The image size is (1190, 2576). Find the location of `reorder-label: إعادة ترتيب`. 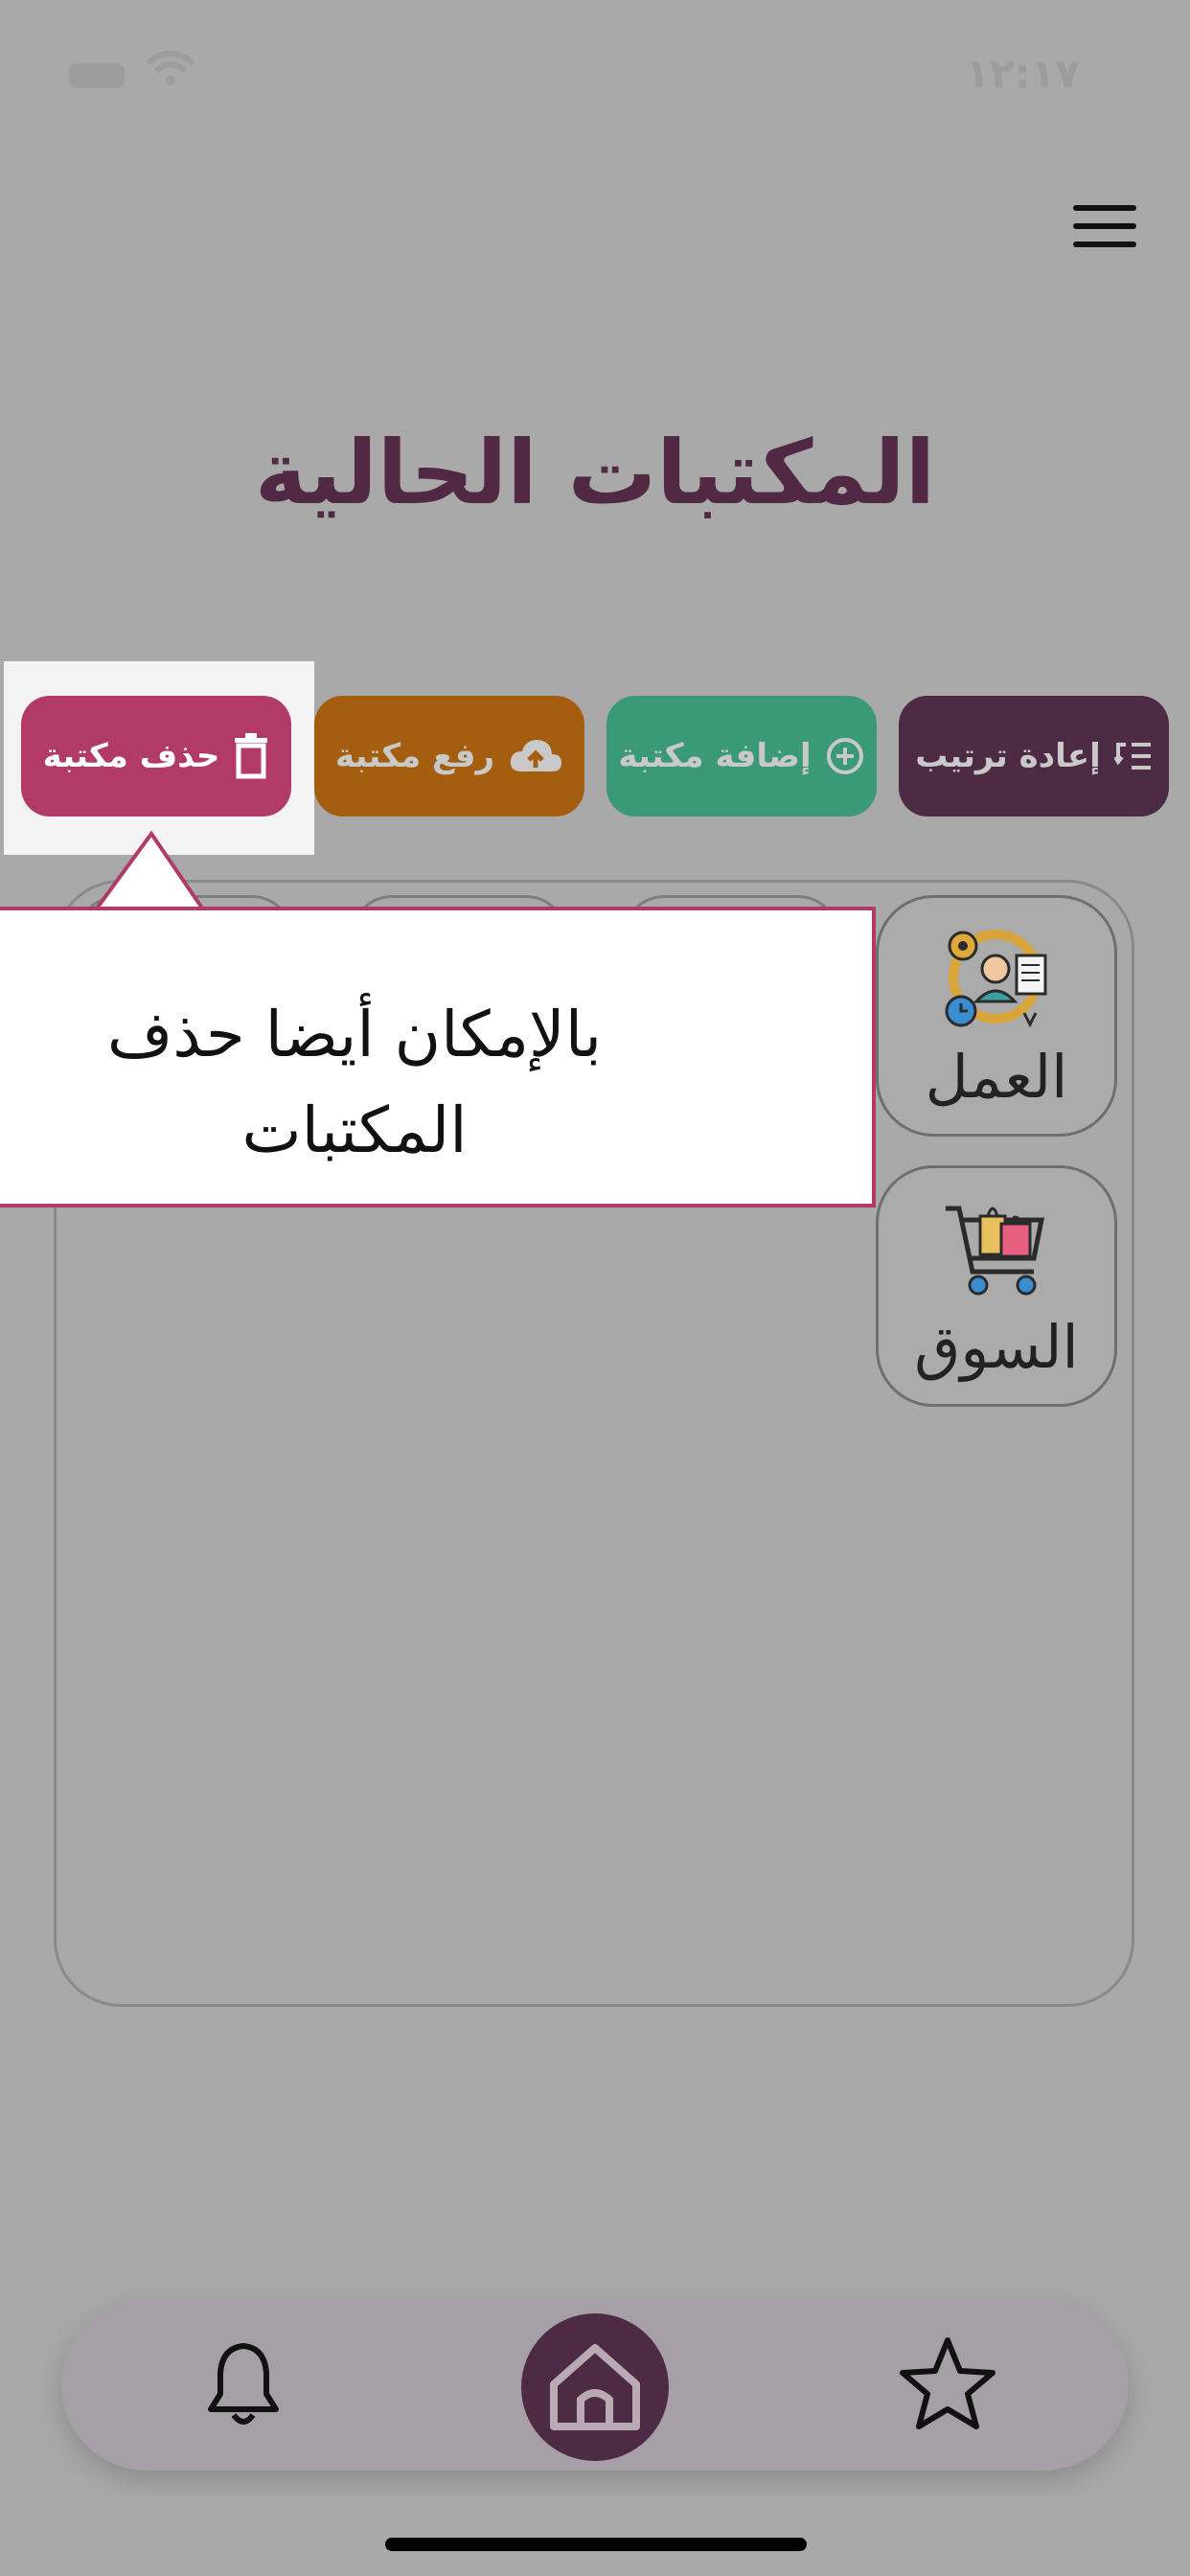

reorder-label: إعادة ترتيب is located at coordinates (1008, 756).